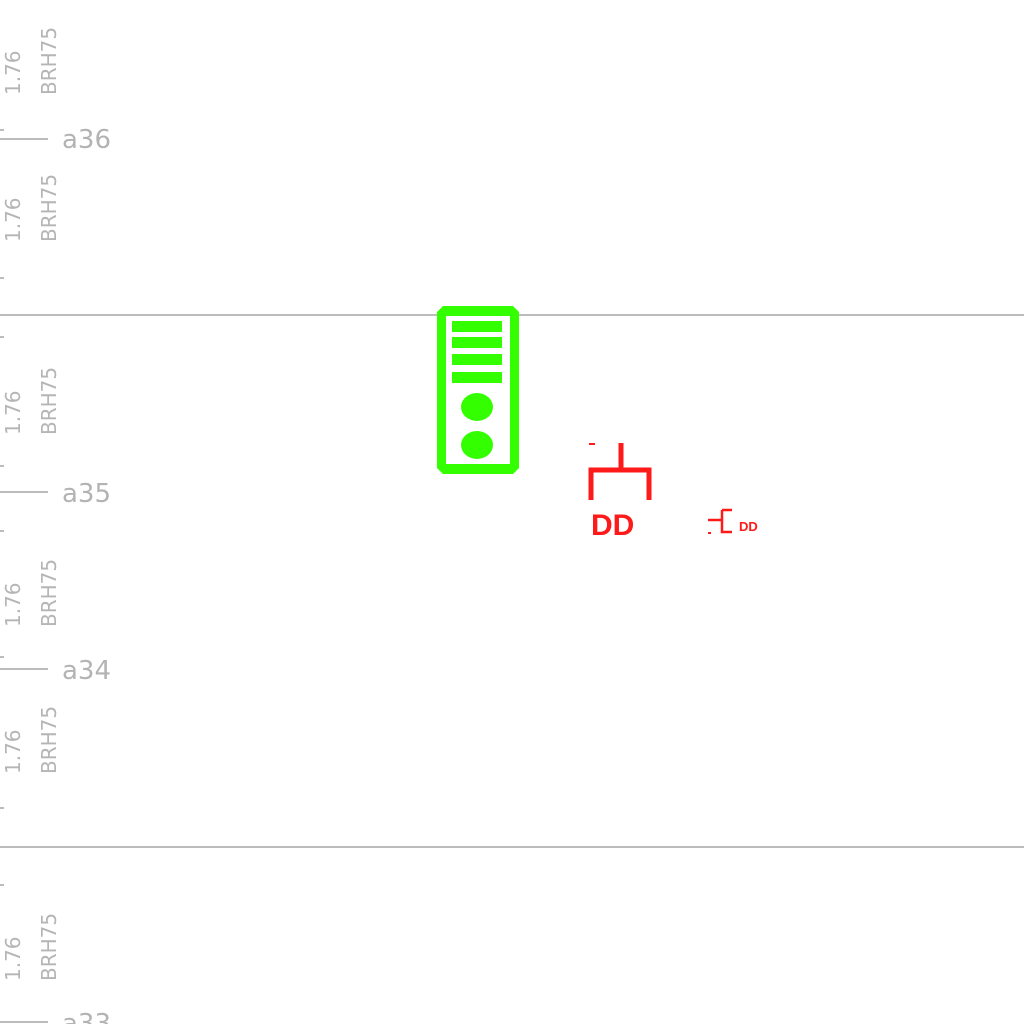 Image resolution: width=1024 pixels, height=1024 pixels. I want to click on kilometre-label: a36, so click(86, 140).